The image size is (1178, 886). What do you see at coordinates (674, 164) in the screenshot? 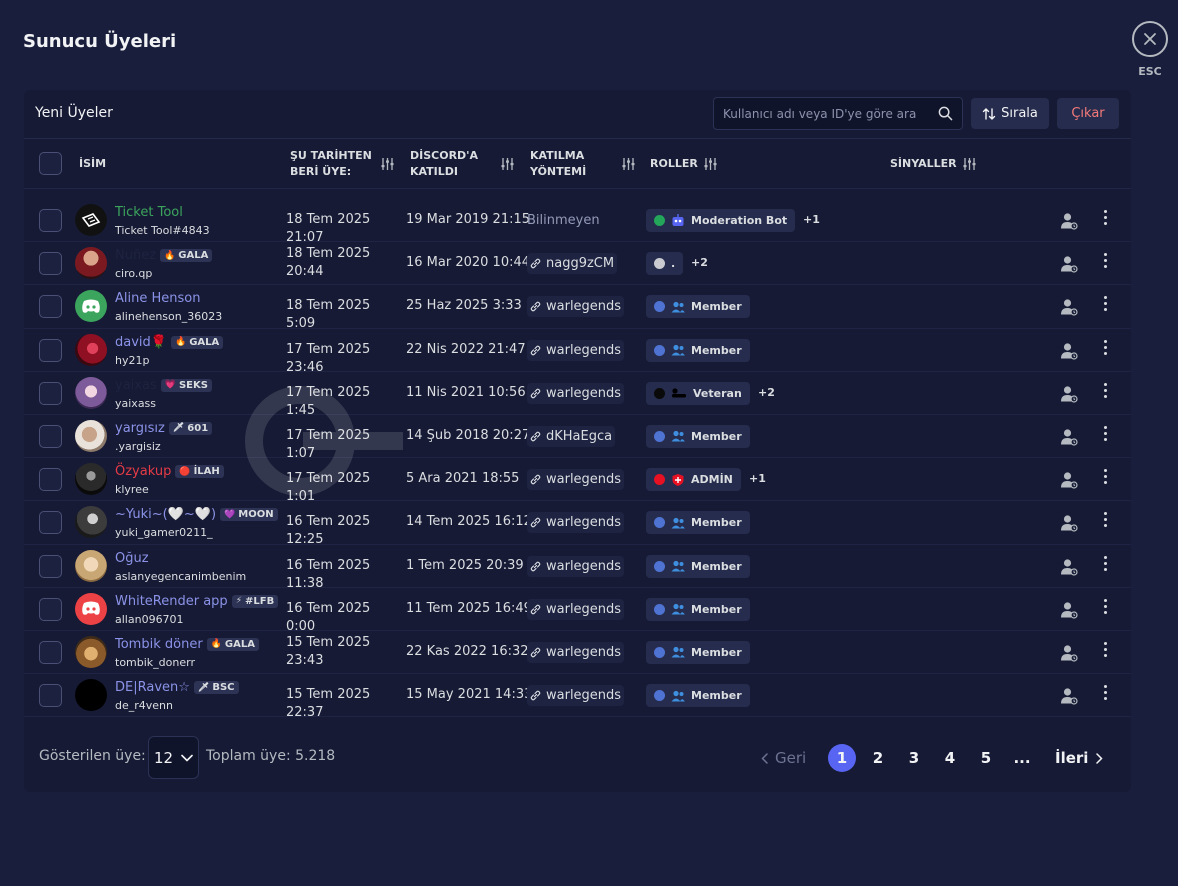
I see `column-roles: ROLLER` at bounding box center [674, 164].